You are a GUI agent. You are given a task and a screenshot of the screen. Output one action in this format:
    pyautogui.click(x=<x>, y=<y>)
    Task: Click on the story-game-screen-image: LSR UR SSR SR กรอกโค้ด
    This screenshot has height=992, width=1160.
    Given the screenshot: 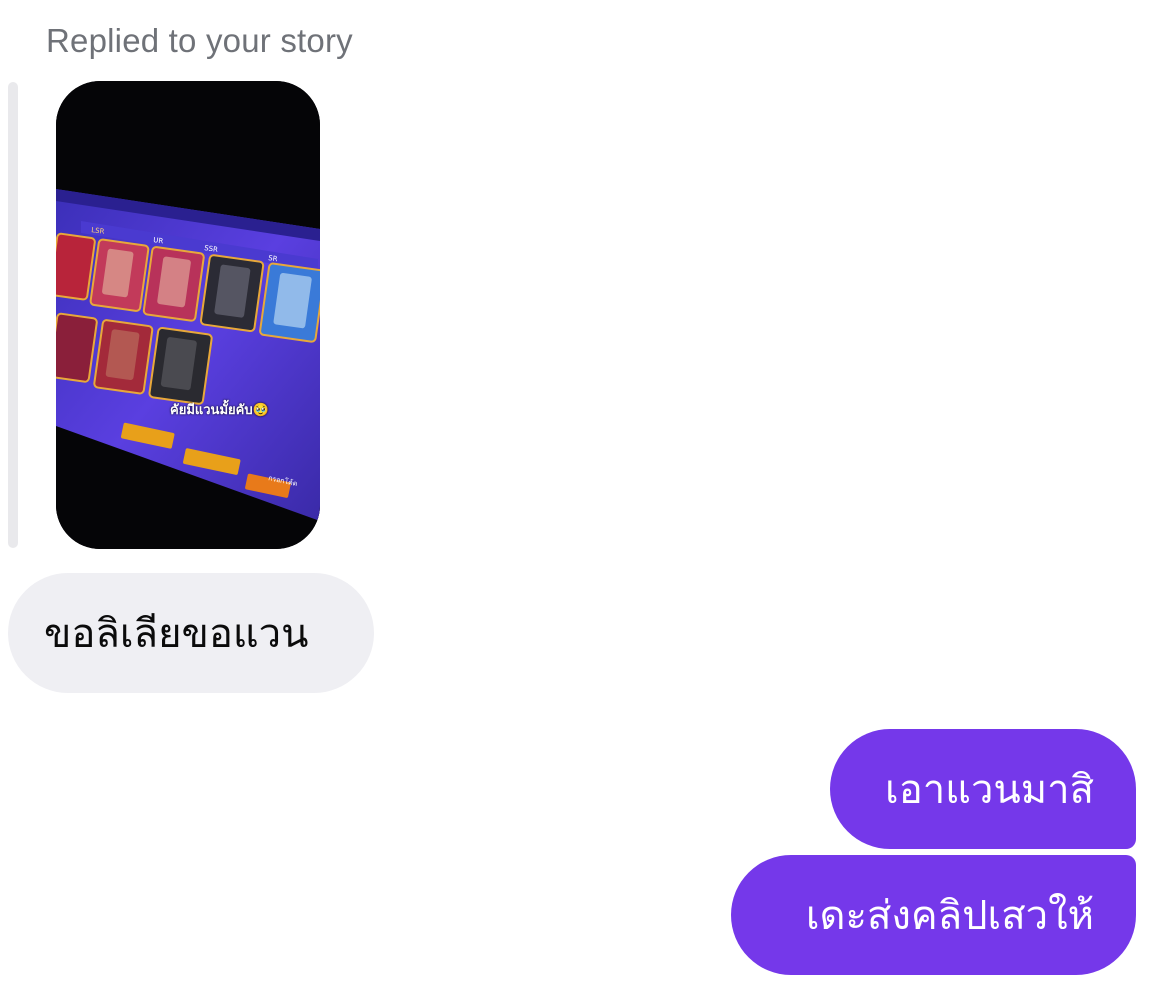 What is the action you would take?
    pyautogui.click(x=188, y=315)
    